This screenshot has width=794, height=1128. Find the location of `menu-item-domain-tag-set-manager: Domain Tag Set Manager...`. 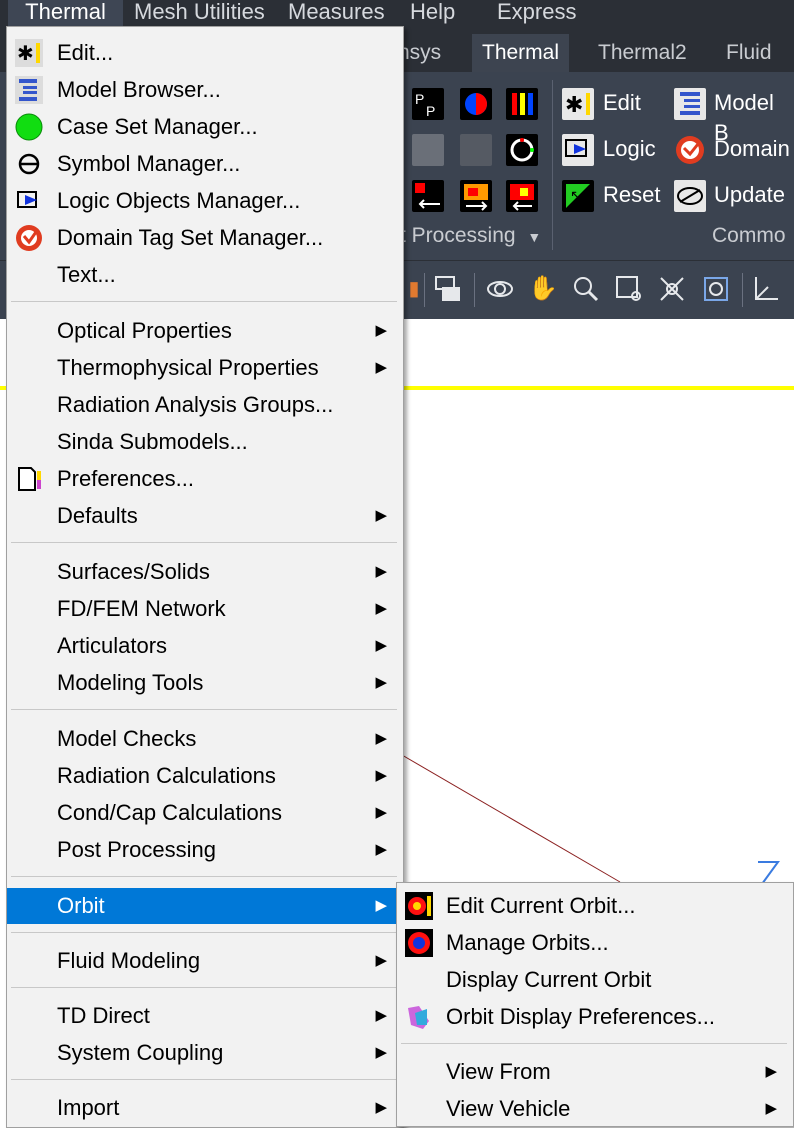

menu-item-domain-tag-set-manager: Domain Tag Set Manager... is located at coordinates (204, 238).